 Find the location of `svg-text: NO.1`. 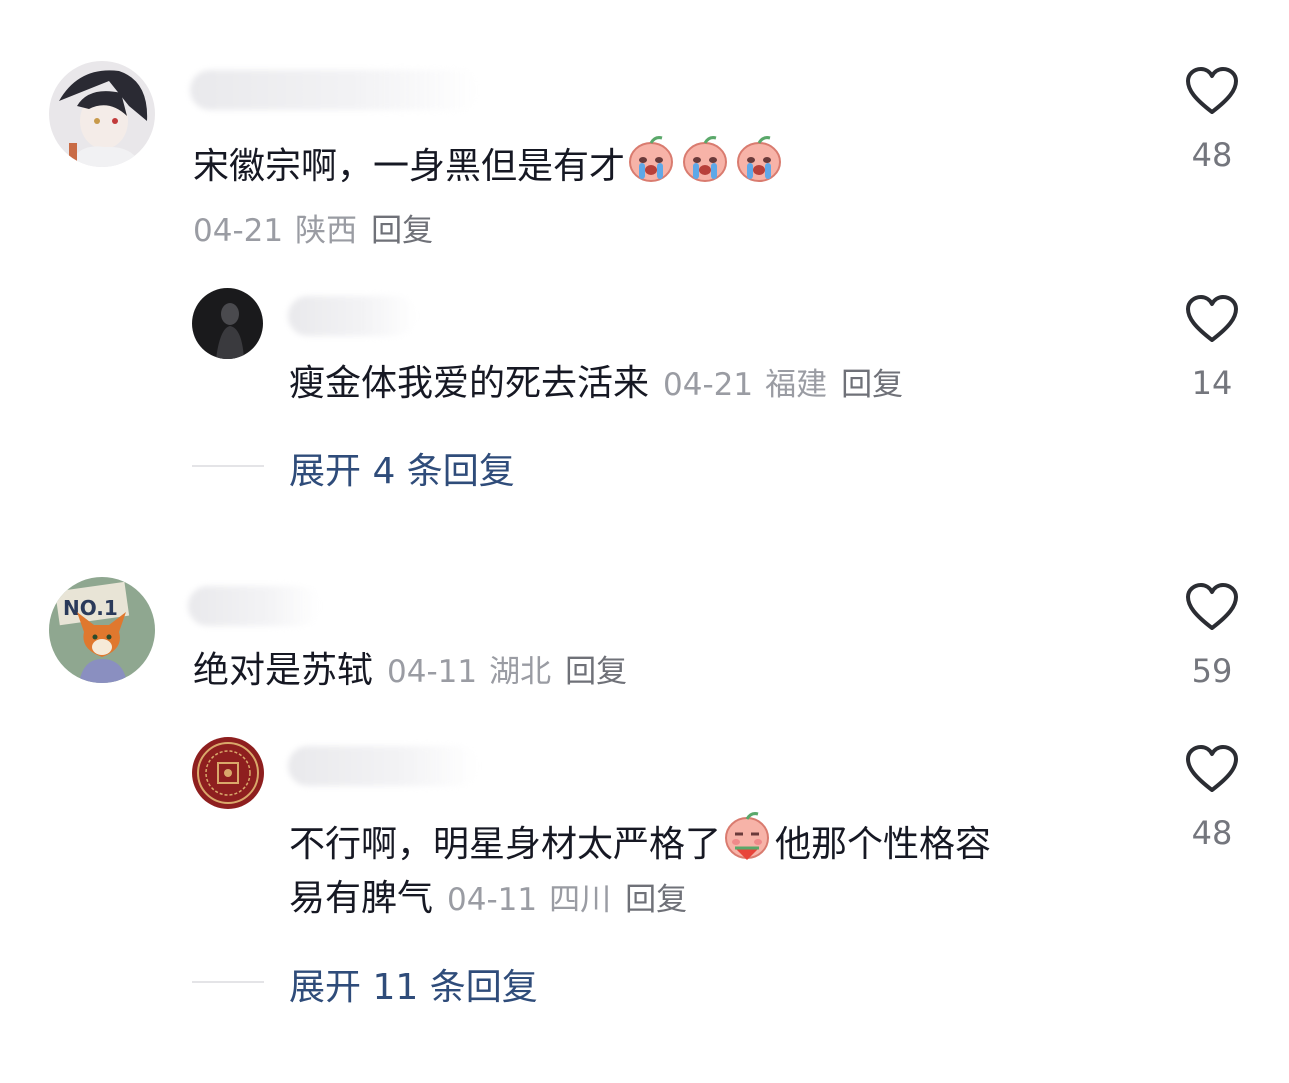

svg-text: NO.1 is located at coordinates (90, 608).